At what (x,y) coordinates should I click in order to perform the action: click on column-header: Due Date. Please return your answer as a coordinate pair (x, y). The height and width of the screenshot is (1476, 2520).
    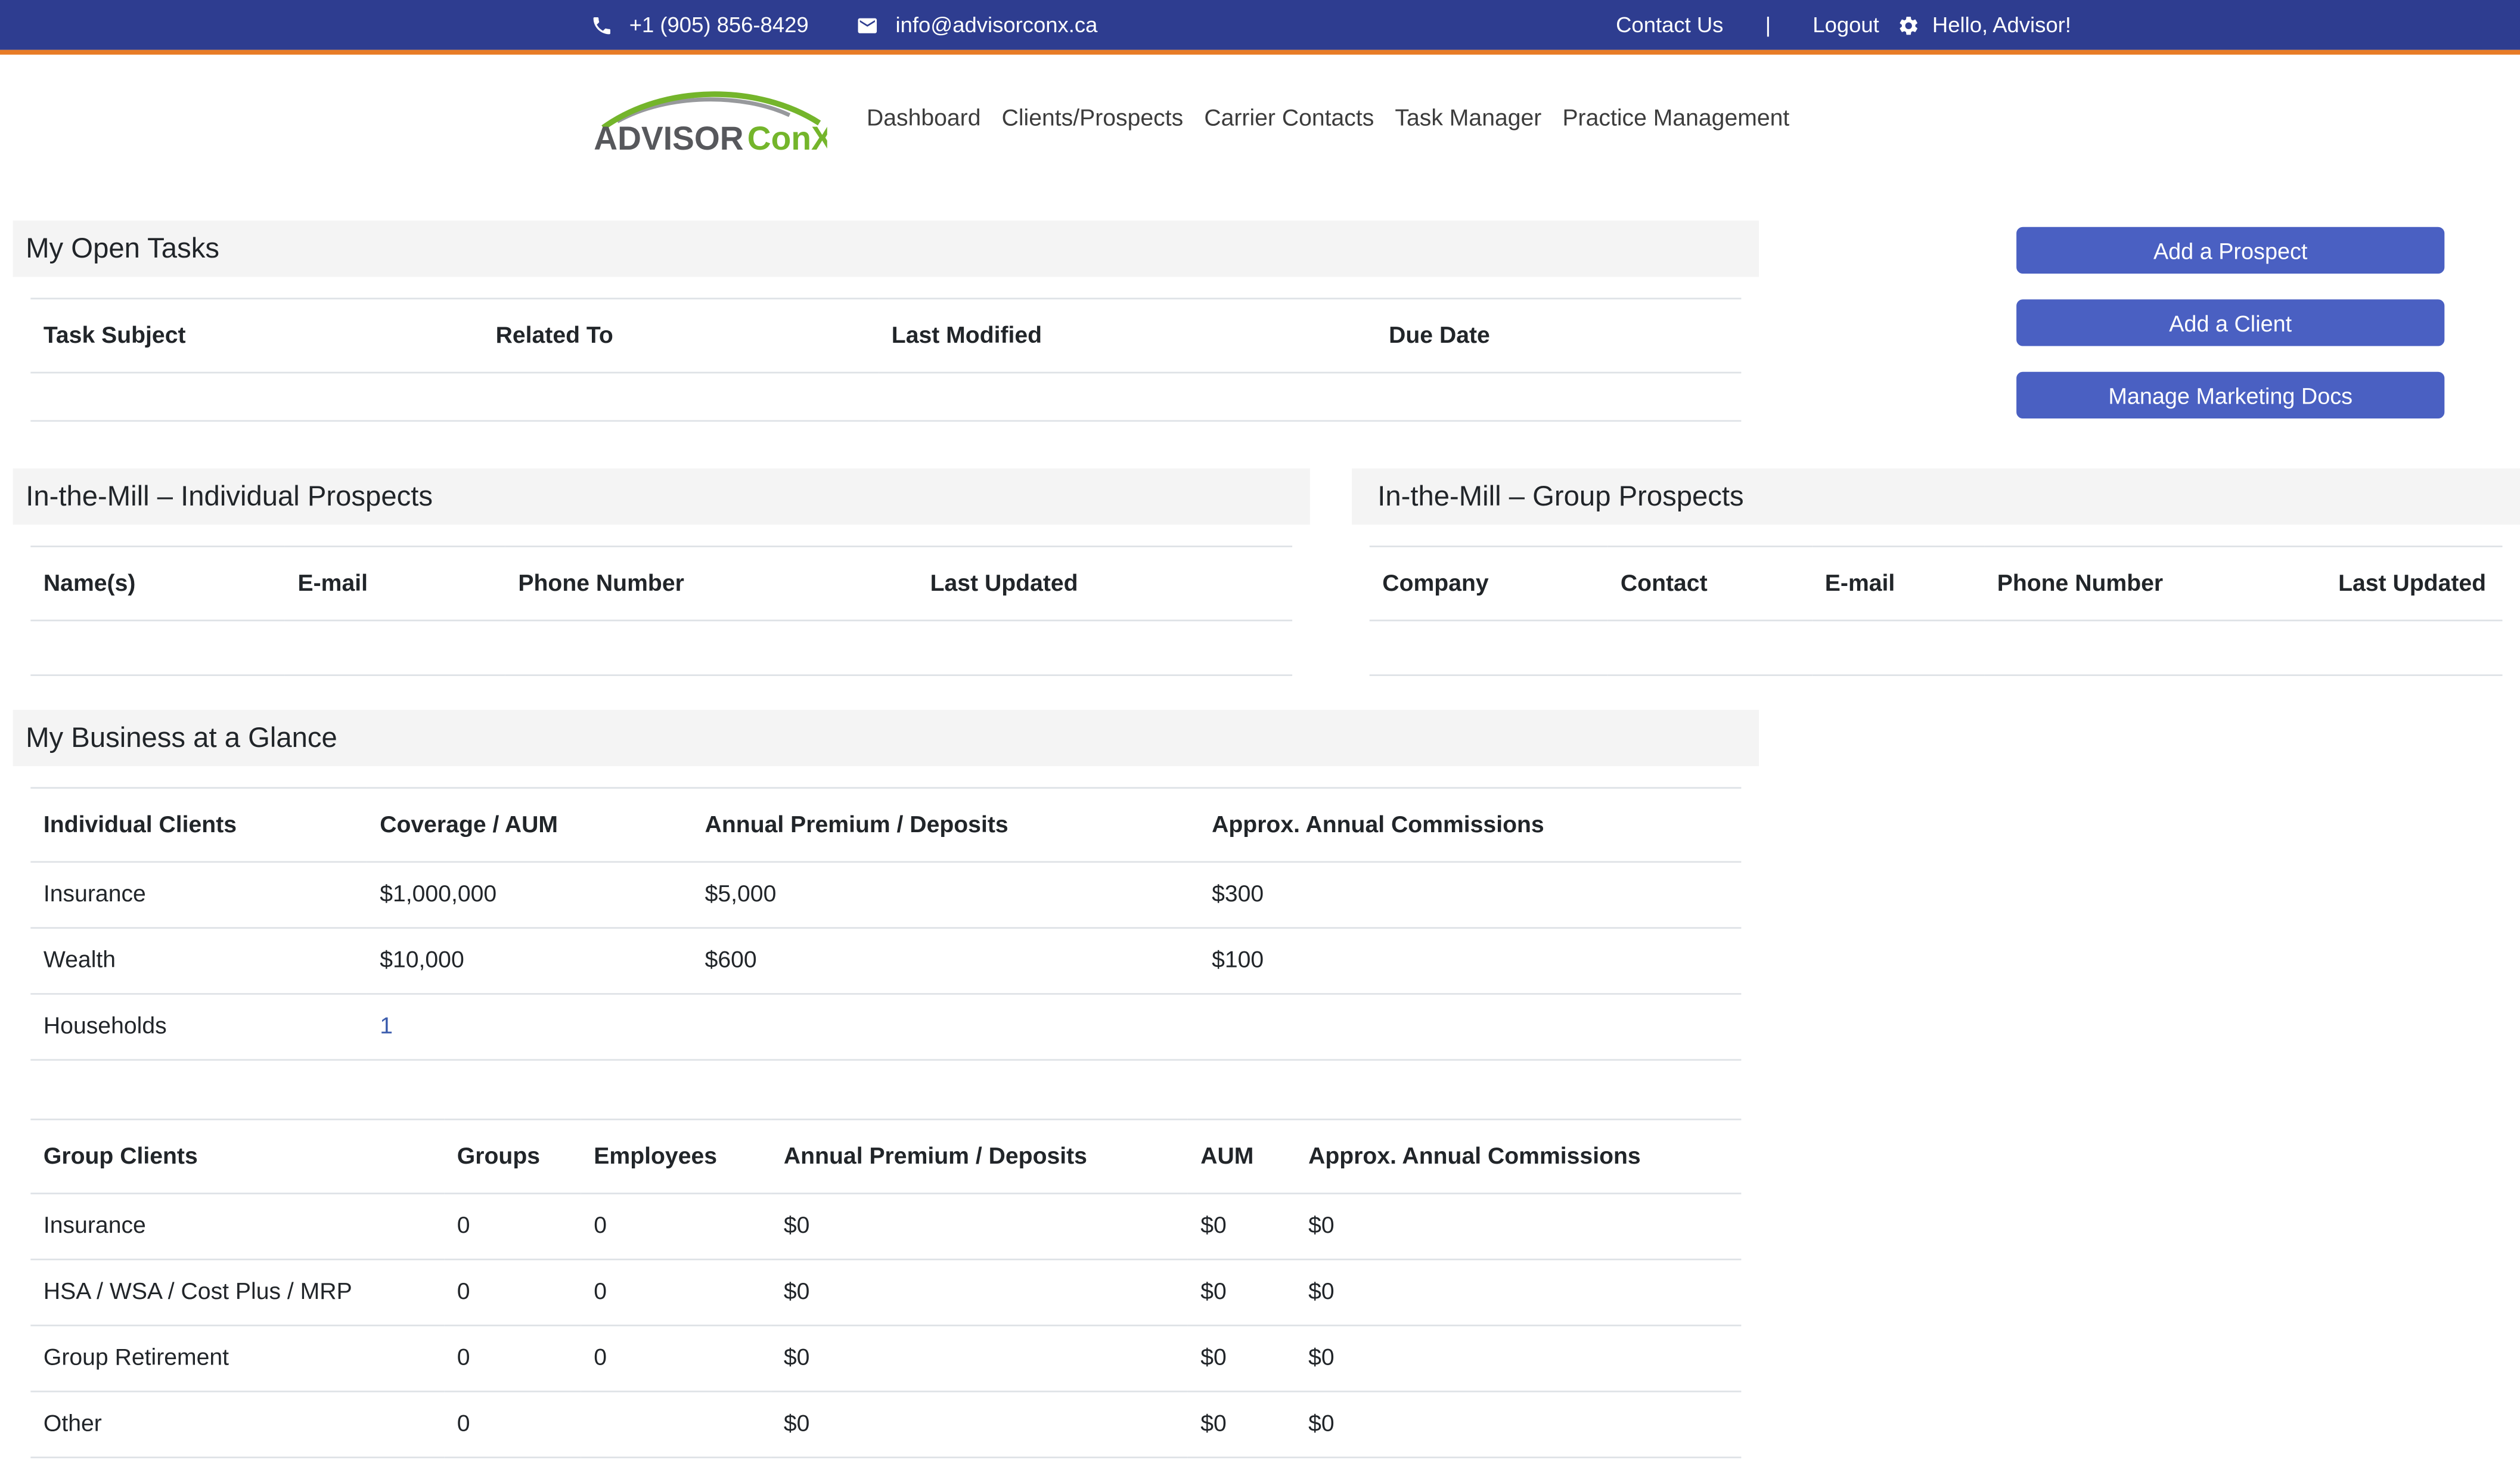
    Looking at the image, I should click on (1559, 335).